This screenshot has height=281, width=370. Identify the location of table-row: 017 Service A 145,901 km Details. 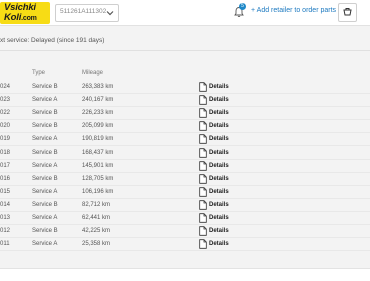
(185, 168).